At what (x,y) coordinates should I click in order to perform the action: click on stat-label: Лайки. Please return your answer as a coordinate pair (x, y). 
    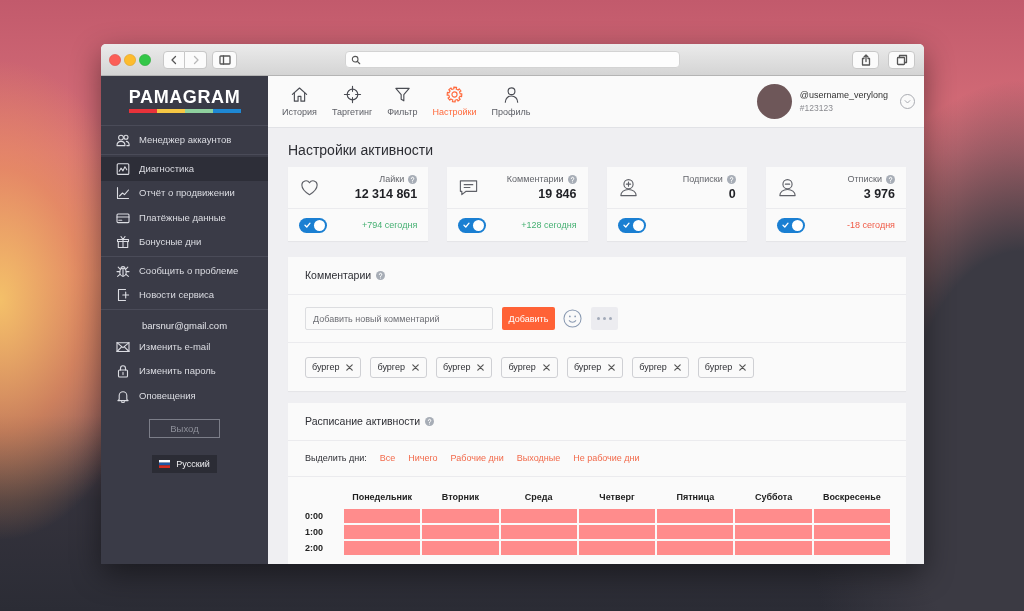
    Looking at the image, I should click on (392, 179).